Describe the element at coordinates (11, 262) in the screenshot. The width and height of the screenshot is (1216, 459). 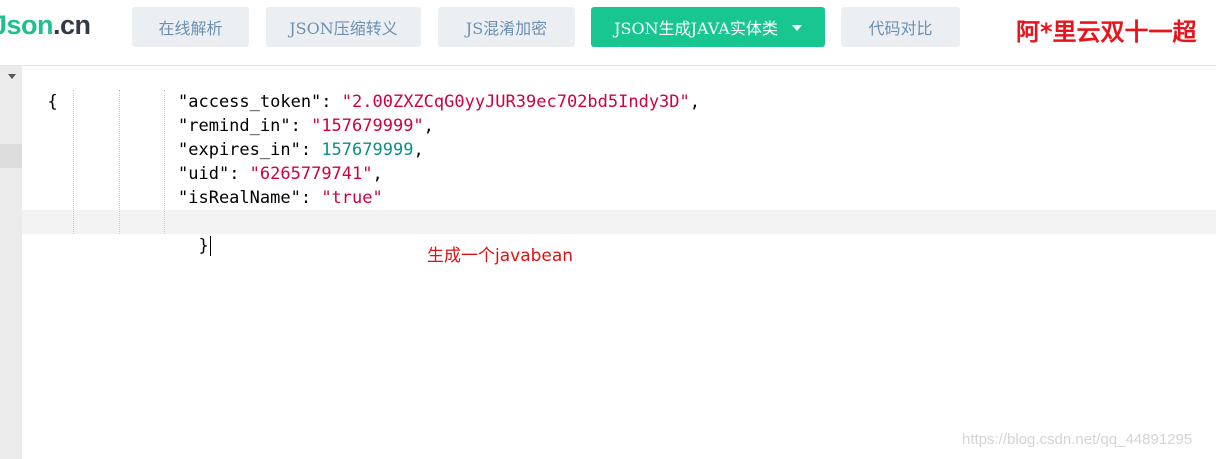
I see `editor-gutter` at that location.